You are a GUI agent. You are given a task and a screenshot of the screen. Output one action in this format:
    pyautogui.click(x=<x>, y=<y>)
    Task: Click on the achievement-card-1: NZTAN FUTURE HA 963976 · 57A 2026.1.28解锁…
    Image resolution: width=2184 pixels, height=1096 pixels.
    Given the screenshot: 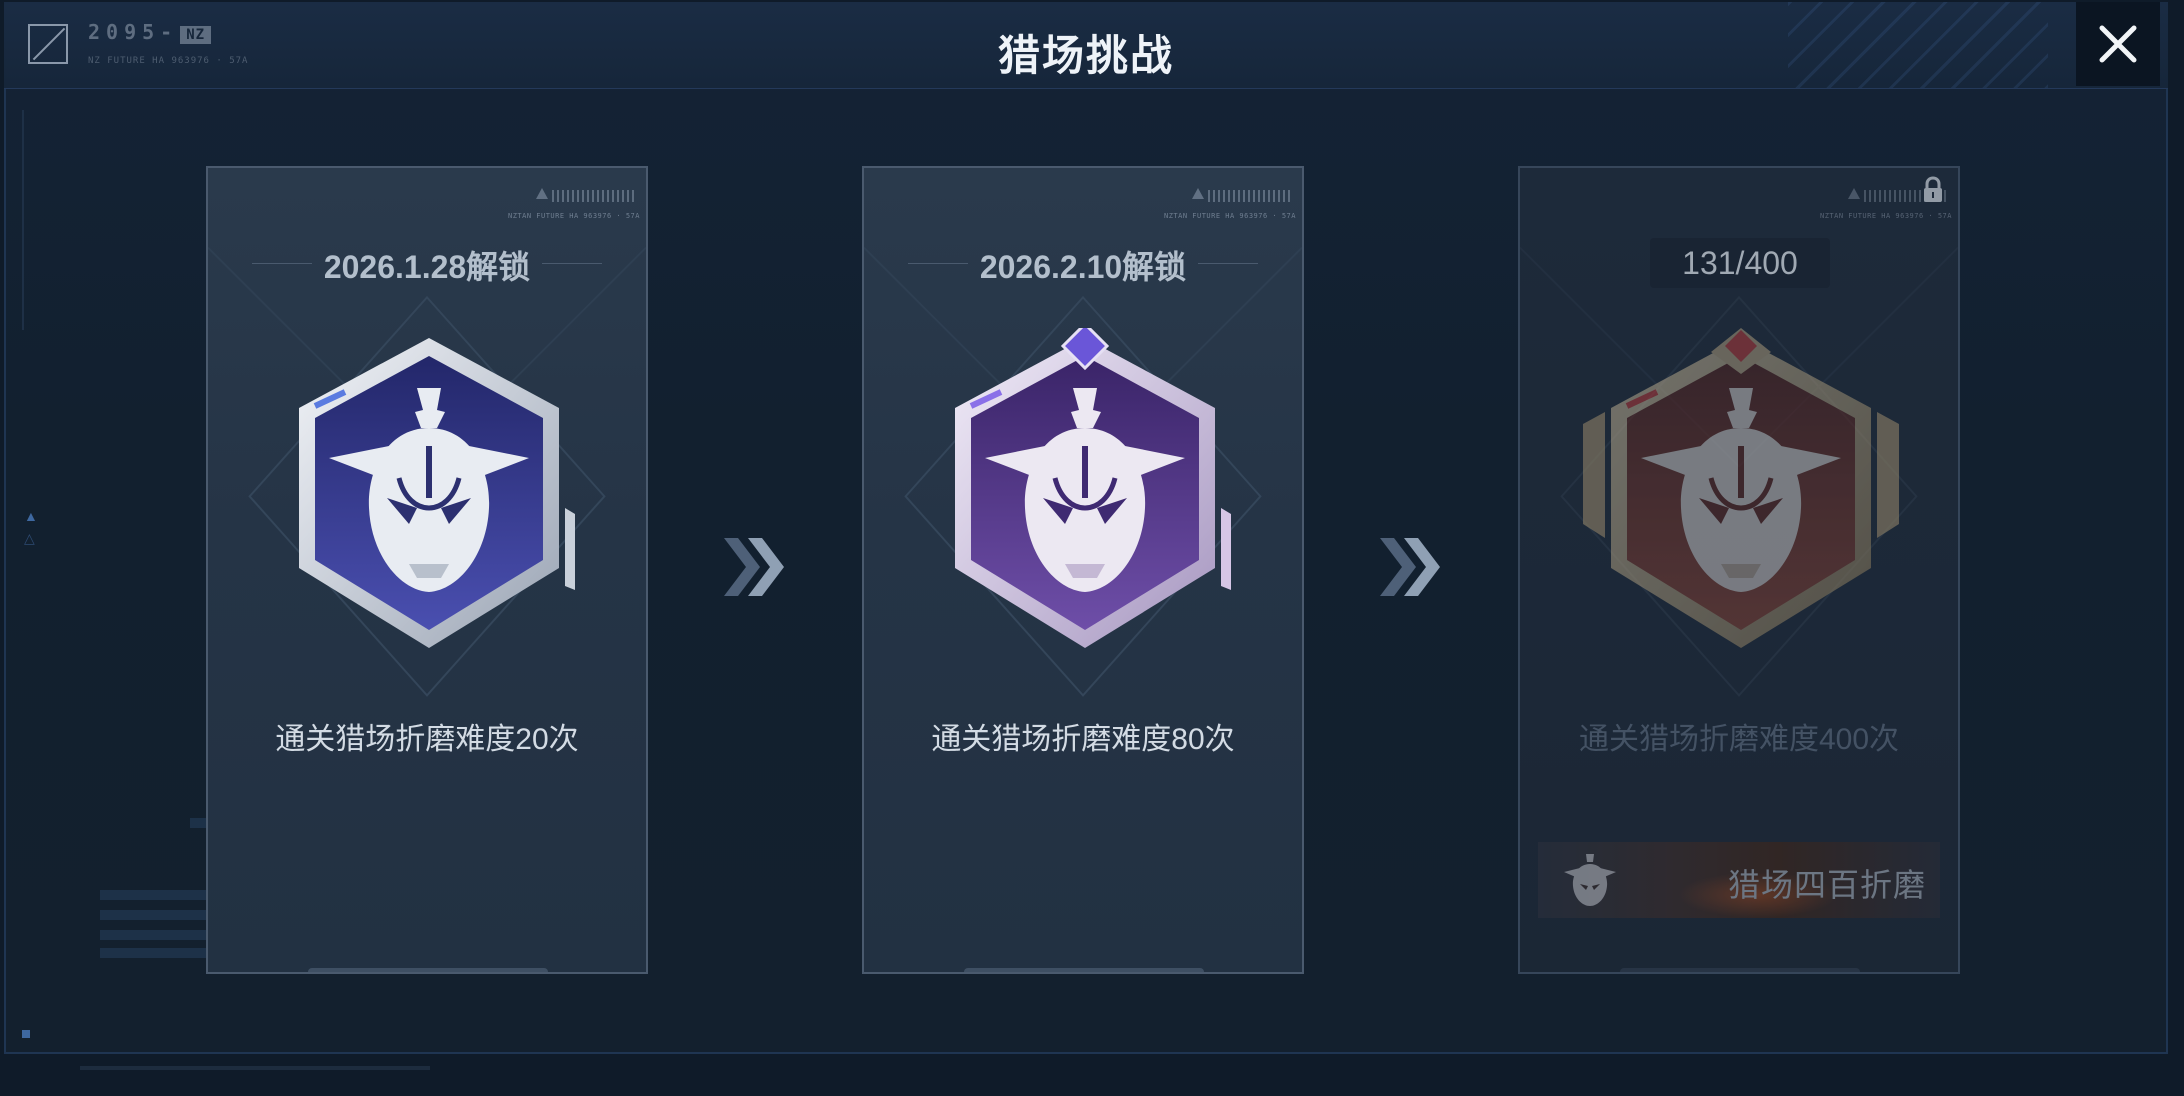 What is the action you would take?
    pyautogui.click(x=427, y=570)
    